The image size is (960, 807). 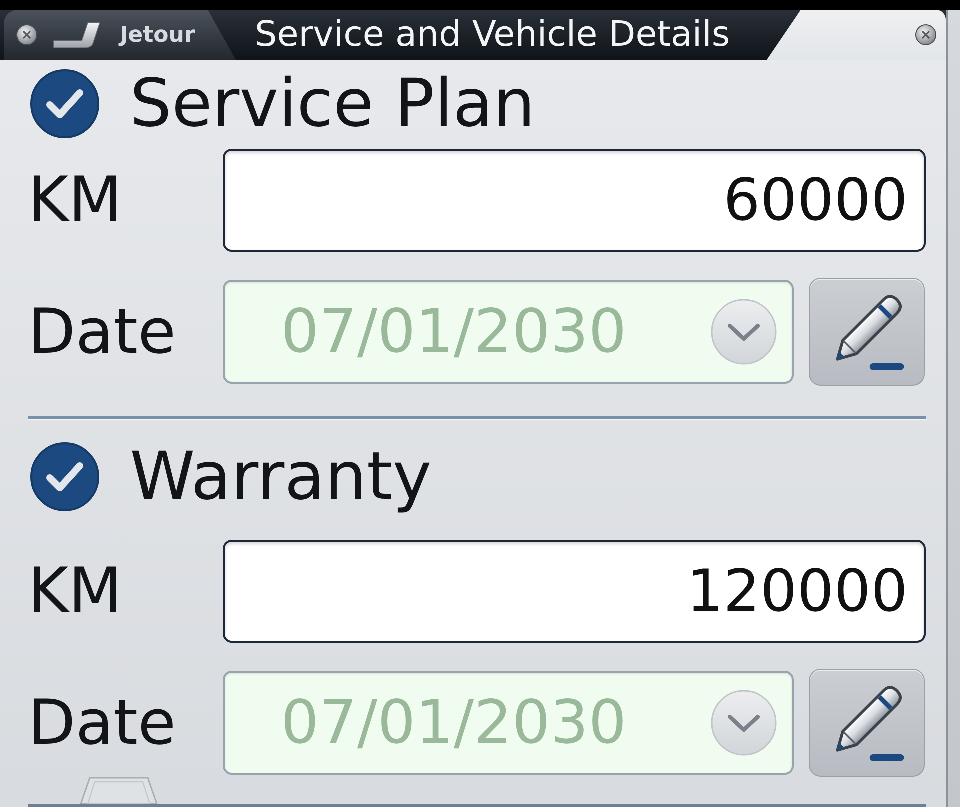 I want to click on brand-name: Jetour, so click(x=158, y=35).